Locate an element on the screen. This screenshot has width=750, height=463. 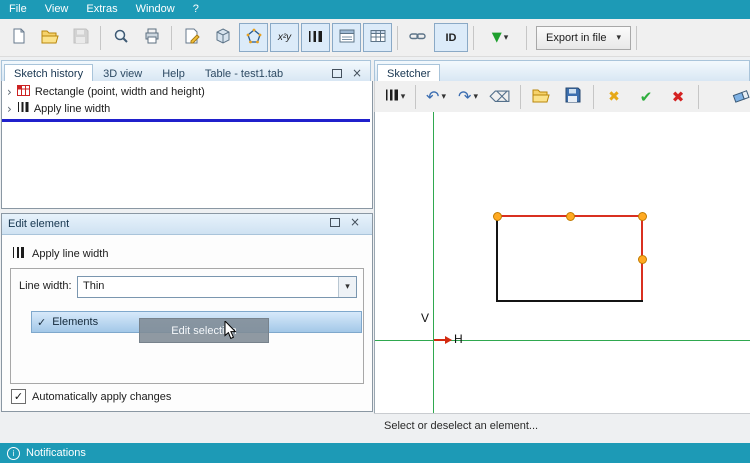
new-file-icon is located at coordinates (19, 37).